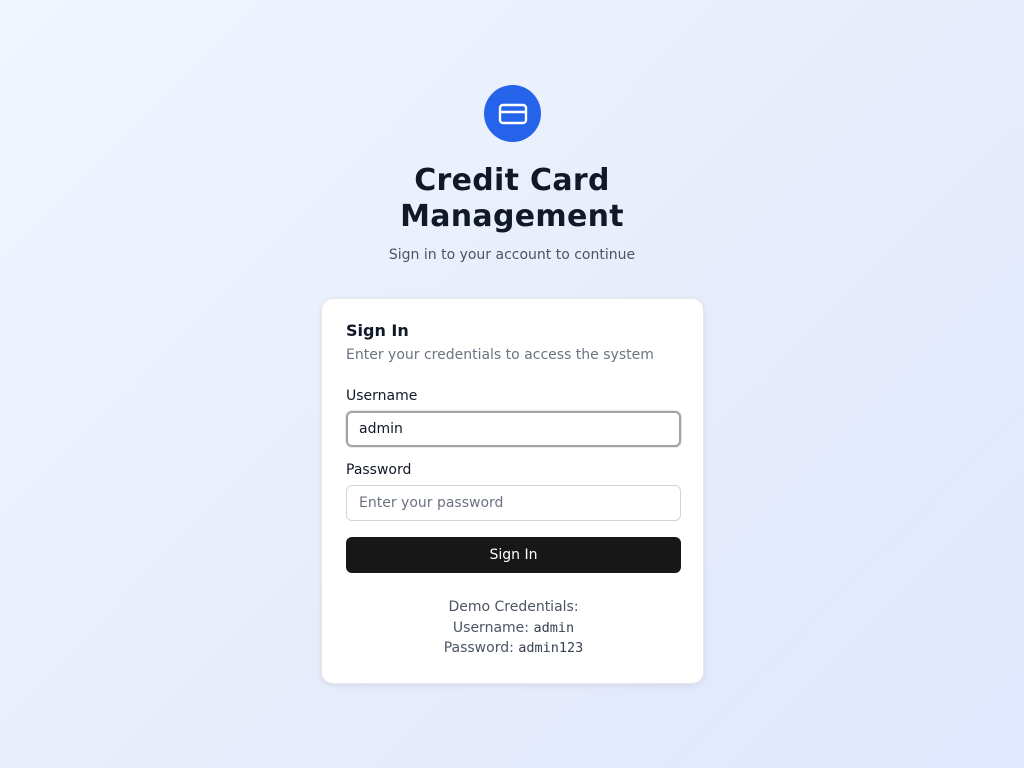 This screenshot has height=768, width=1024. What do you see at coordinates (382, 396) in the screenshot?
I see `username-label: Username` at bounding box center [382, 396].